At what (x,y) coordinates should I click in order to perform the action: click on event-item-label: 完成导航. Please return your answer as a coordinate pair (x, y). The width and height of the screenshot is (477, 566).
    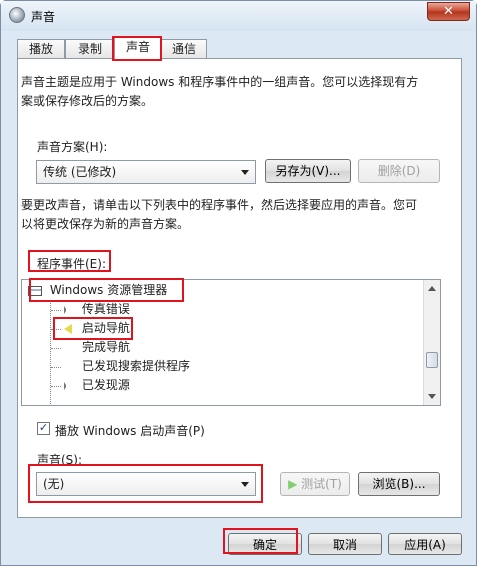
    Looking at the image, I should click on (106, 347).